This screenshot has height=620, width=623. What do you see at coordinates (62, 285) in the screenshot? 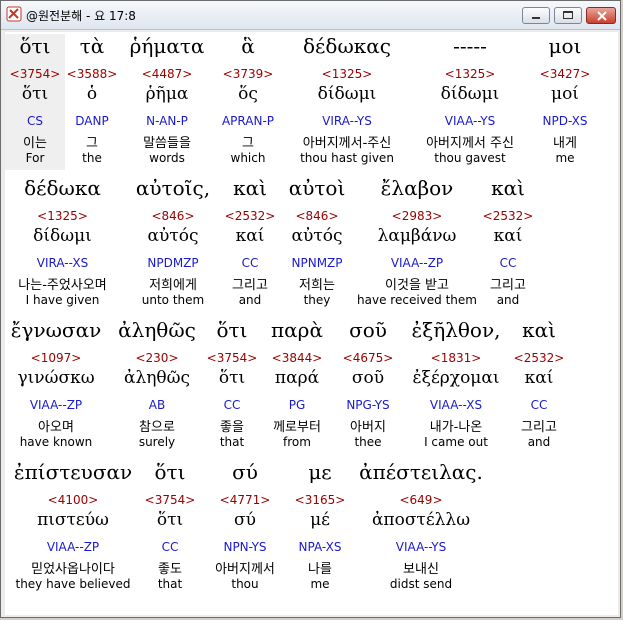
I see `korean-gloss: 나는-주었사오며` at bounding box center [62, 285].